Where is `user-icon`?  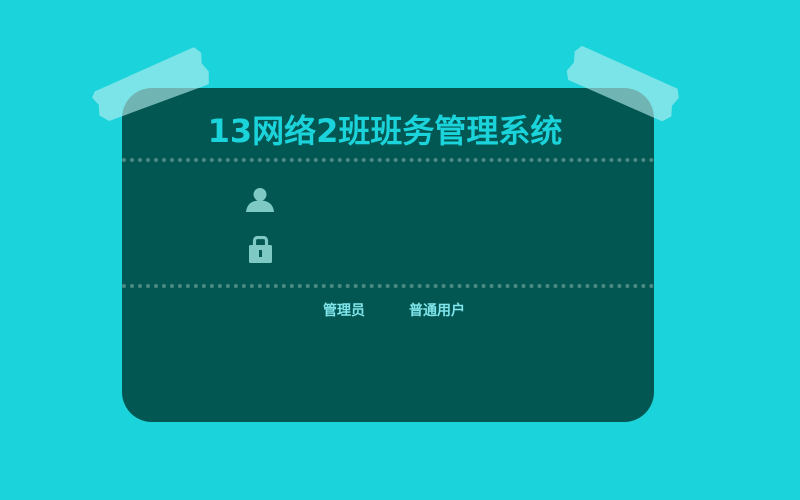 user-icon is located at coordinates (260, 200).